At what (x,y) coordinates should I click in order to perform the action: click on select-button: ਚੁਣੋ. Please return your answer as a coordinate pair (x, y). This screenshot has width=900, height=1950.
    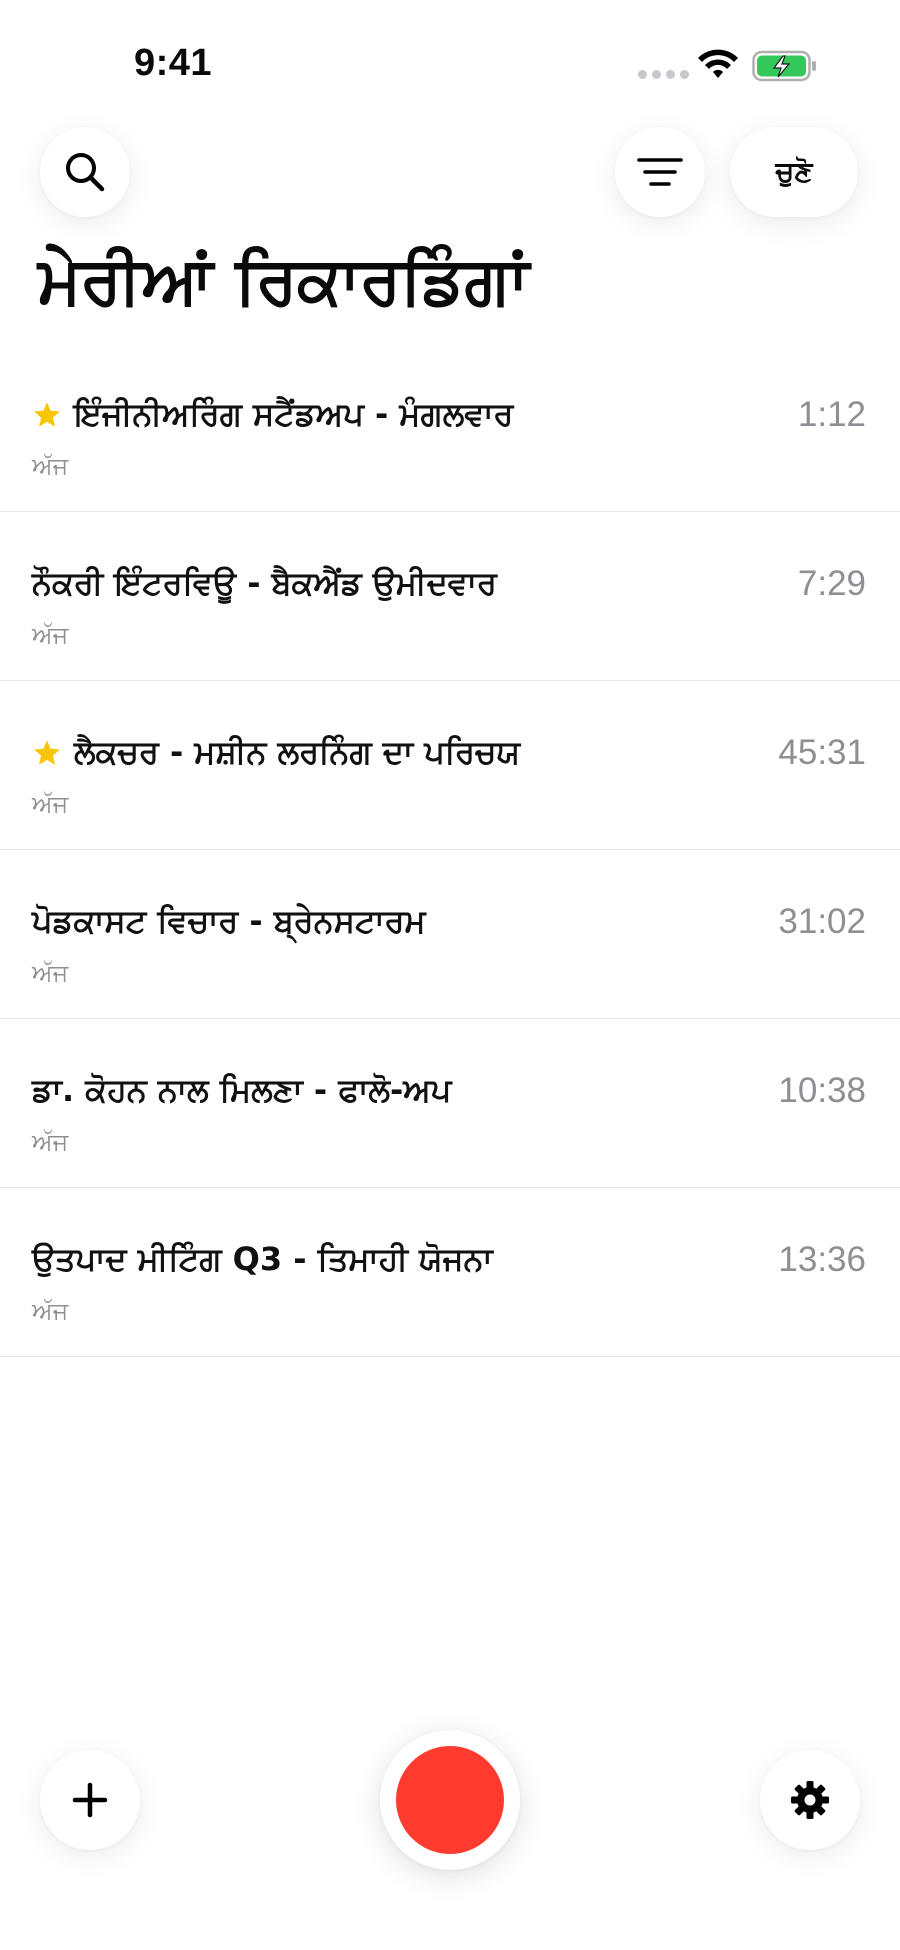
    Looking at the image, I should click on (794, 172).